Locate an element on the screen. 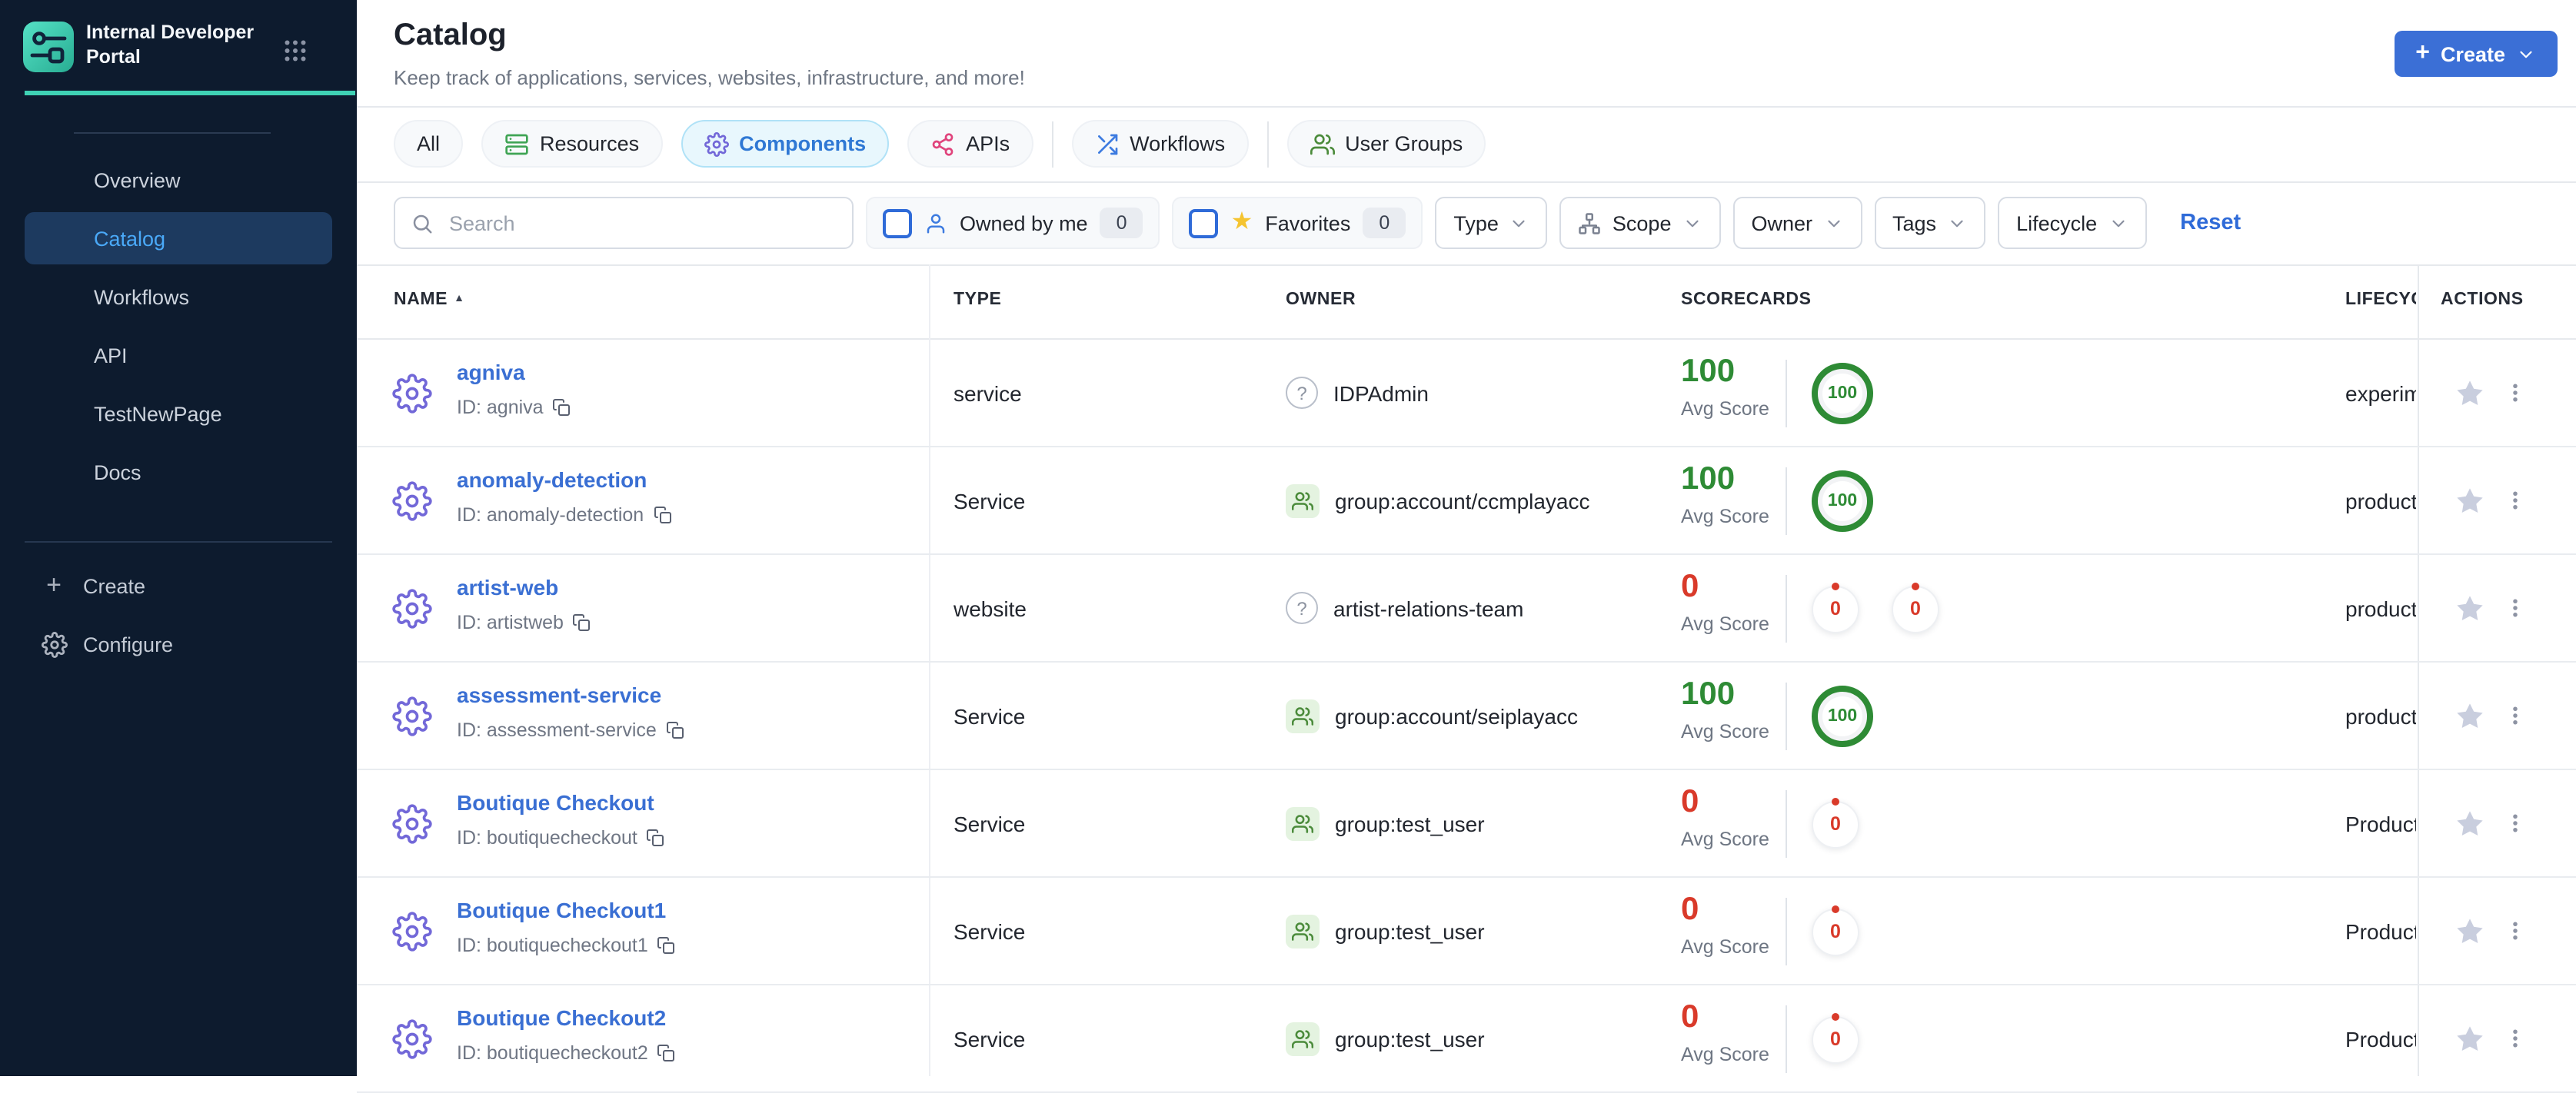  search-input-wrap is located at coordinates (624, 223).